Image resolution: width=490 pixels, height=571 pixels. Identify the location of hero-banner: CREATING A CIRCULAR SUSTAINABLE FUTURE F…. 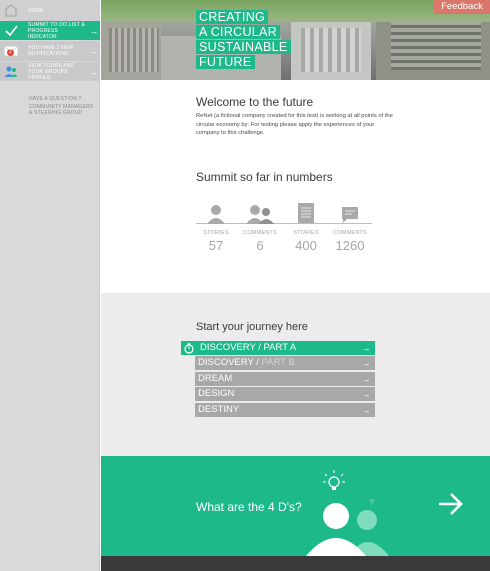
(295, 40).